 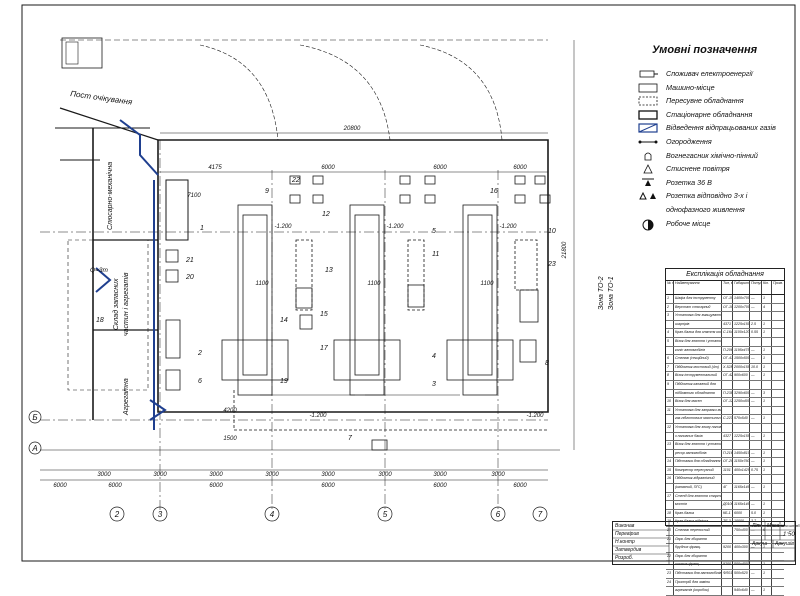 I want to click on dim-pit-mark: -1.200, so click(x=283, y=227).